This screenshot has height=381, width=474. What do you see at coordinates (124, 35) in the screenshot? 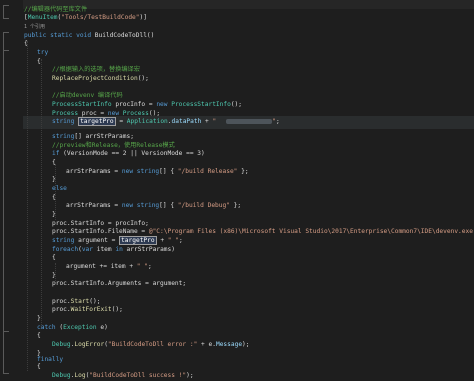
I see `code-token: BuildCodeToDll()` at bounding box center [124, 35].